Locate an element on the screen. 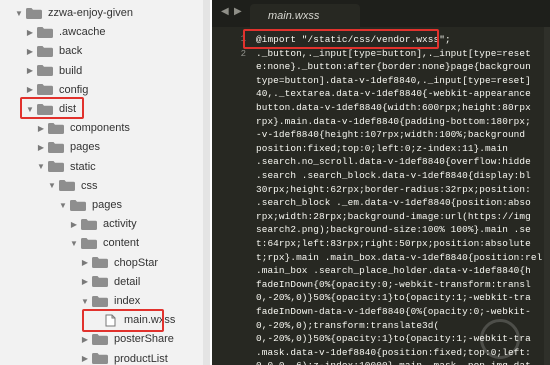 This screenshot has width=550, height=365. tree-folder-item: ▶ chopStar is located at coordinates (102, 263).